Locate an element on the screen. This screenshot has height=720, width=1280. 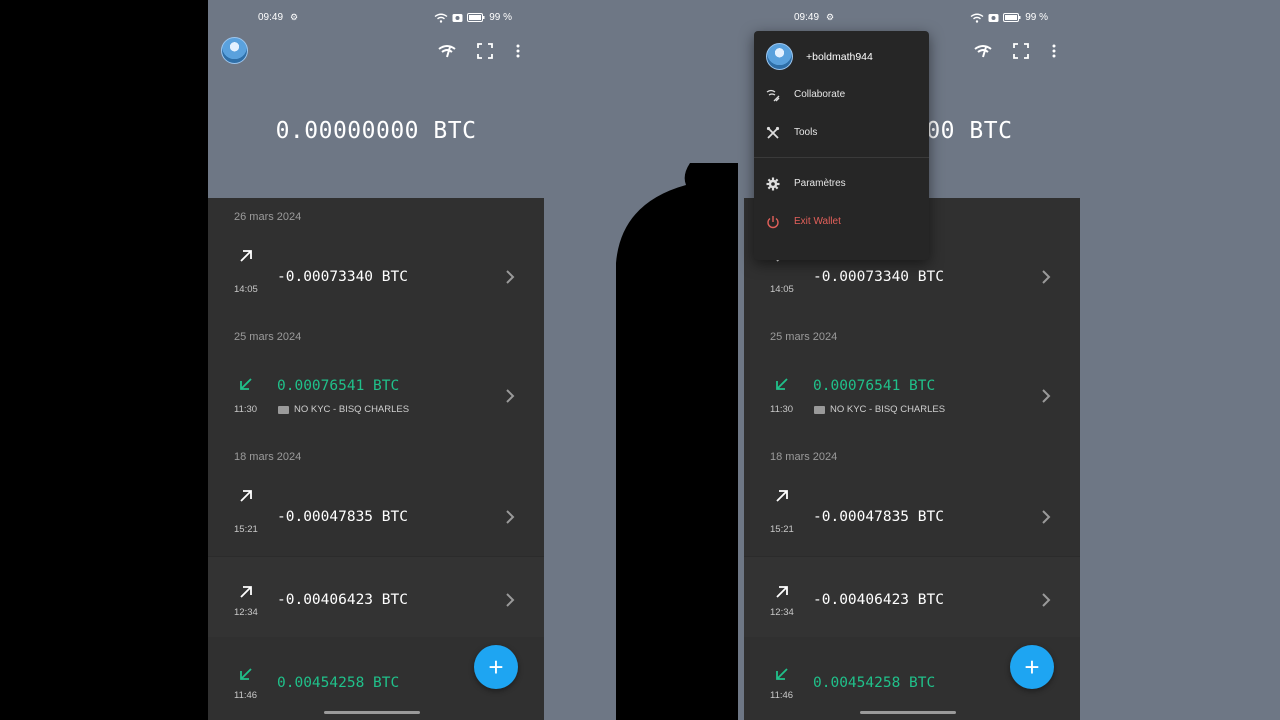
status-right: 99 % is located at coordinates (473, 17).